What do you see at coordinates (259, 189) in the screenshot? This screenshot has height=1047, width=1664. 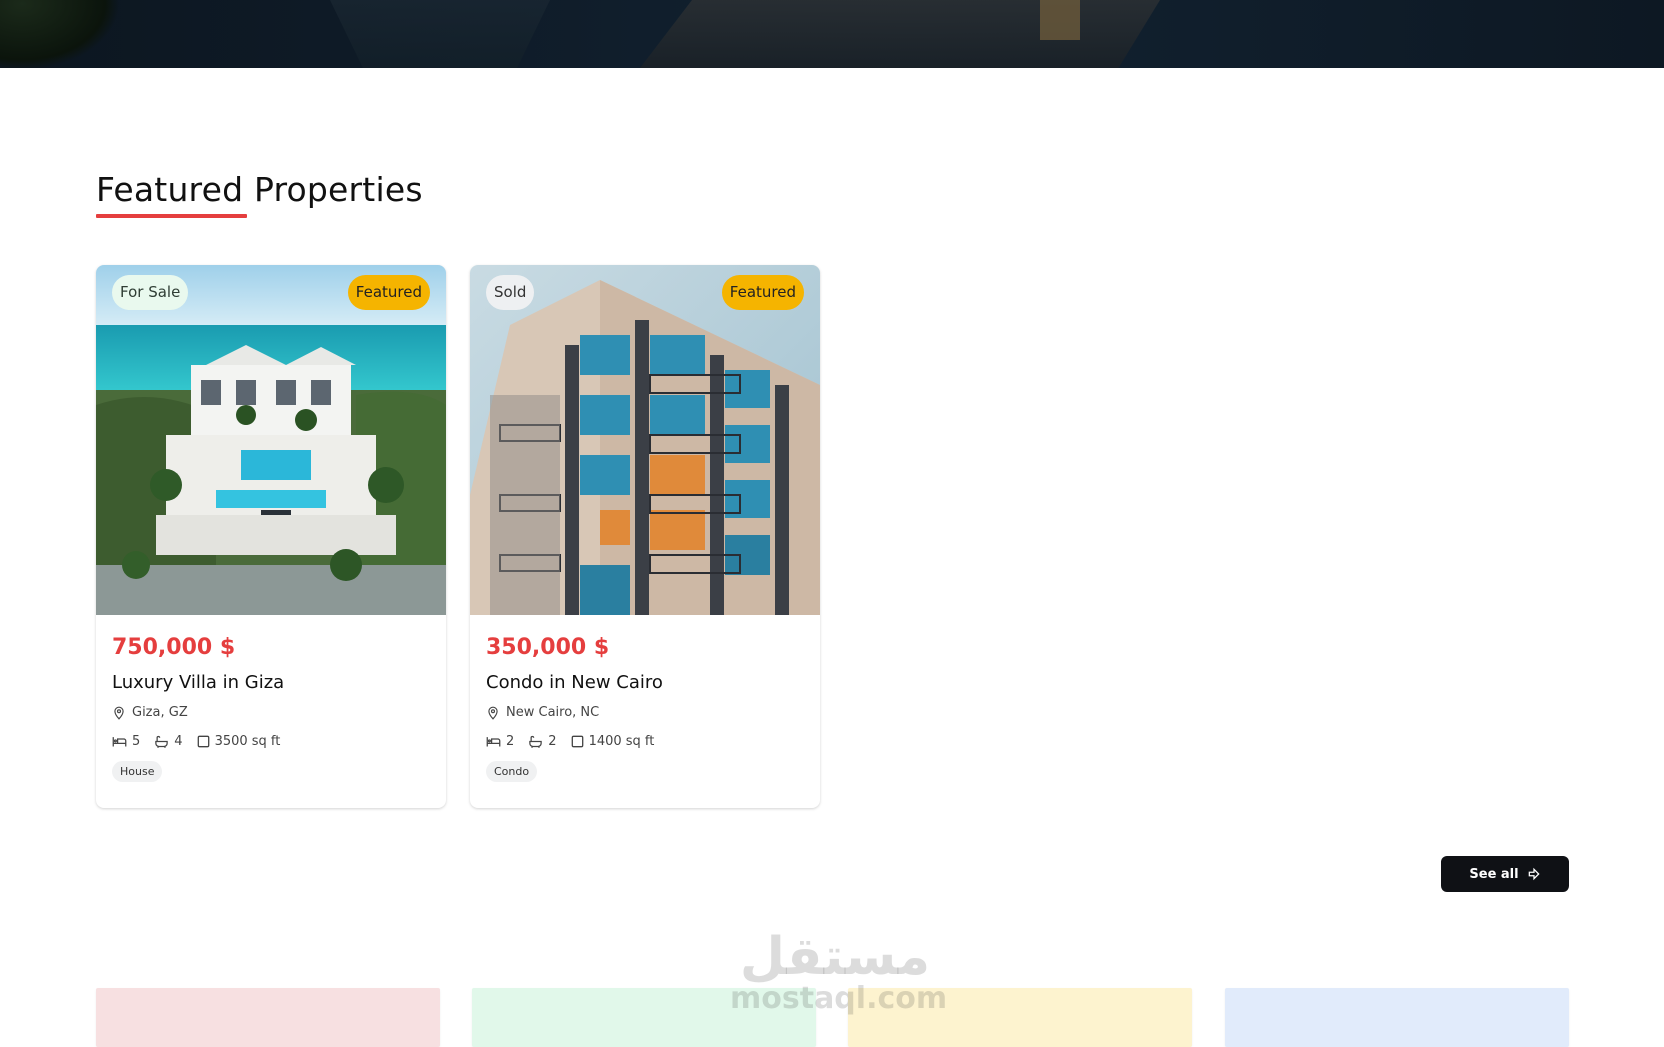 I see `section-title: Featured Properties` at bounding box center [259, 189].